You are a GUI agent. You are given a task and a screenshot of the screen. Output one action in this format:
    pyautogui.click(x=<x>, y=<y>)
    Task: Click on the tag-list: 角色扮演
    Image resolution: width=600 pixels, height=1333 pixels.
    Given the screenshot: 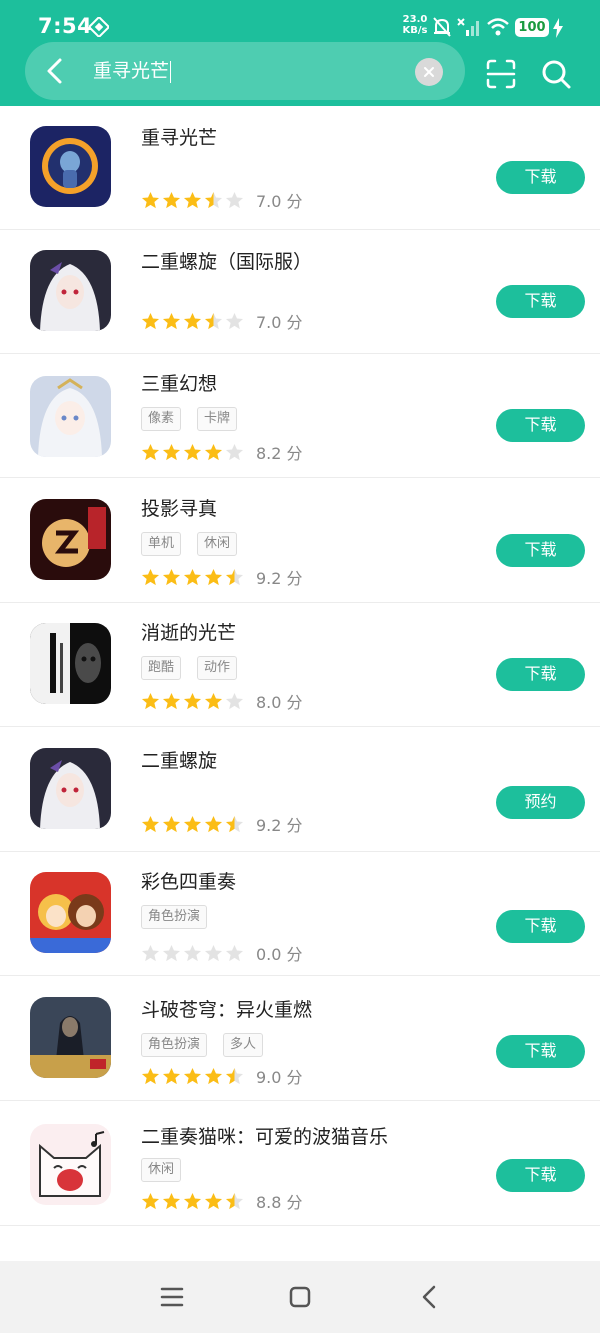 What is the action you would take?
    pyautogui.click(x=174, y=917)
    